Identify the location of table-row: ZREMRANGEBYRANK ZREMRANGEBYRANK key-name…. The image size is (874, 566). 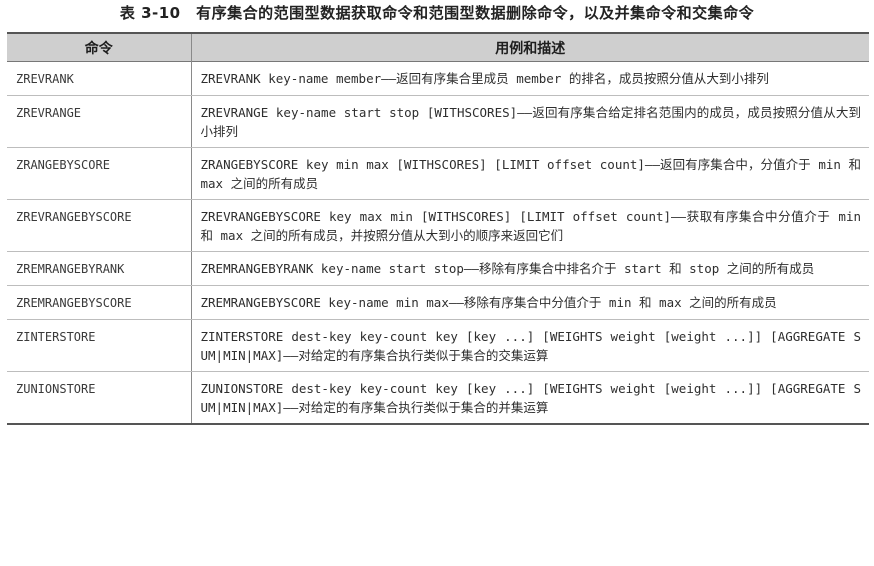
(438, 268).